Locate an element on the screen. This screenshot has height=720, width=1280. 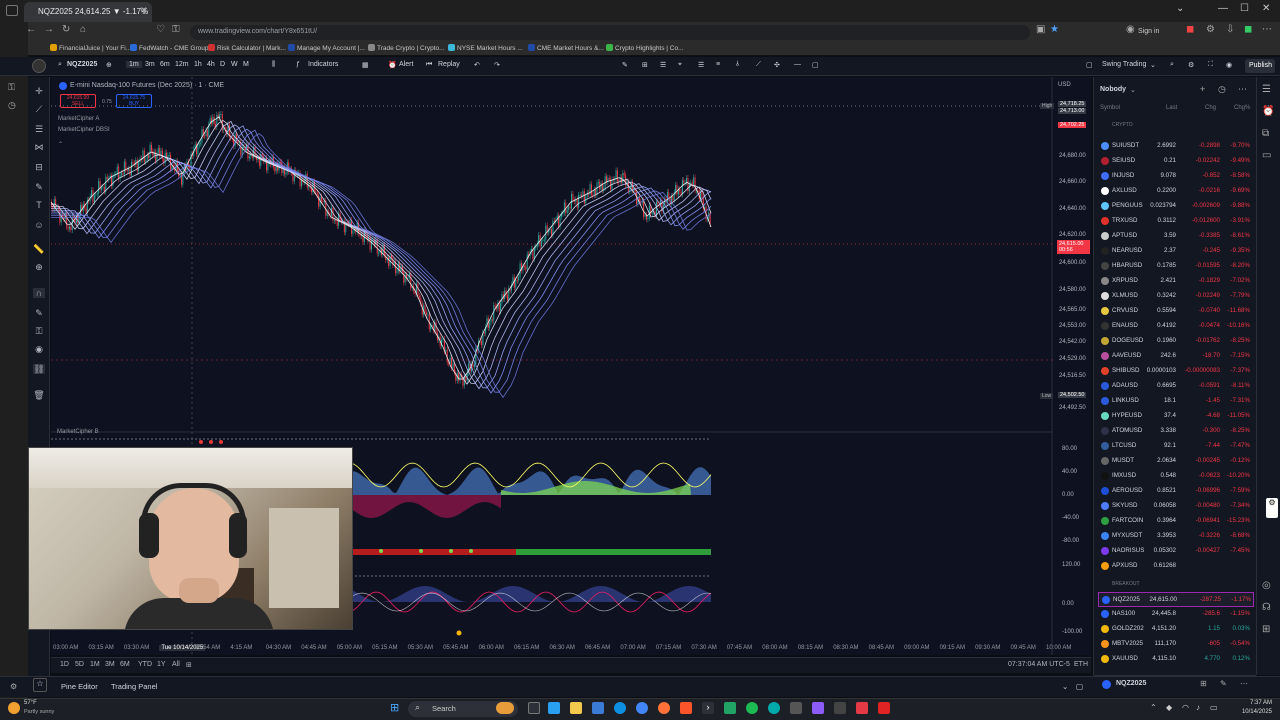
indicators-button: Indicators is located at coordinates (323, 64).